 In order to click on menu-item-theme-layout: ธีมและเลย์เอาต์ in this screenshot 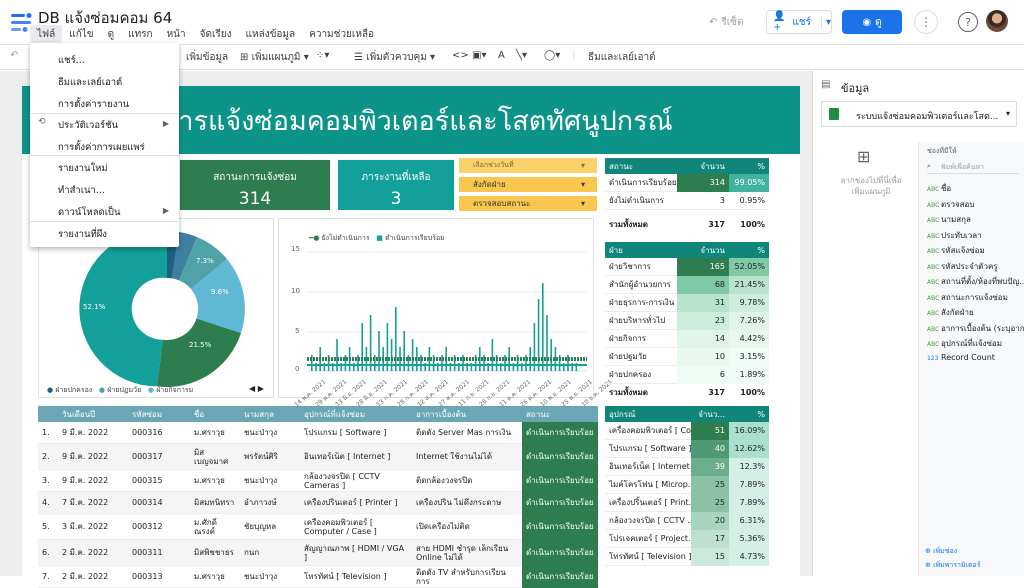, I will do `click(90, 82)`.